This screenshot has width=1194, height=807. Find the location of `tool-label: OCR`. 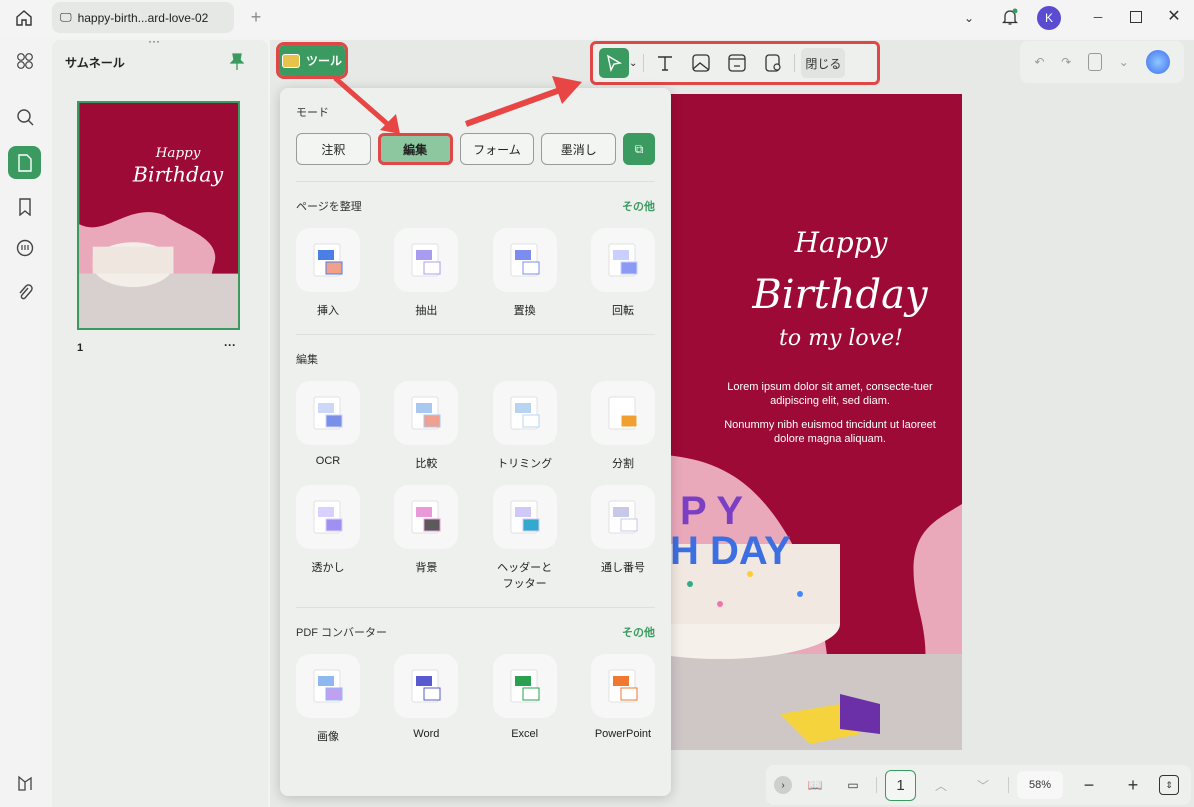

tool-label: OCR is located at coordinates (328, 461).